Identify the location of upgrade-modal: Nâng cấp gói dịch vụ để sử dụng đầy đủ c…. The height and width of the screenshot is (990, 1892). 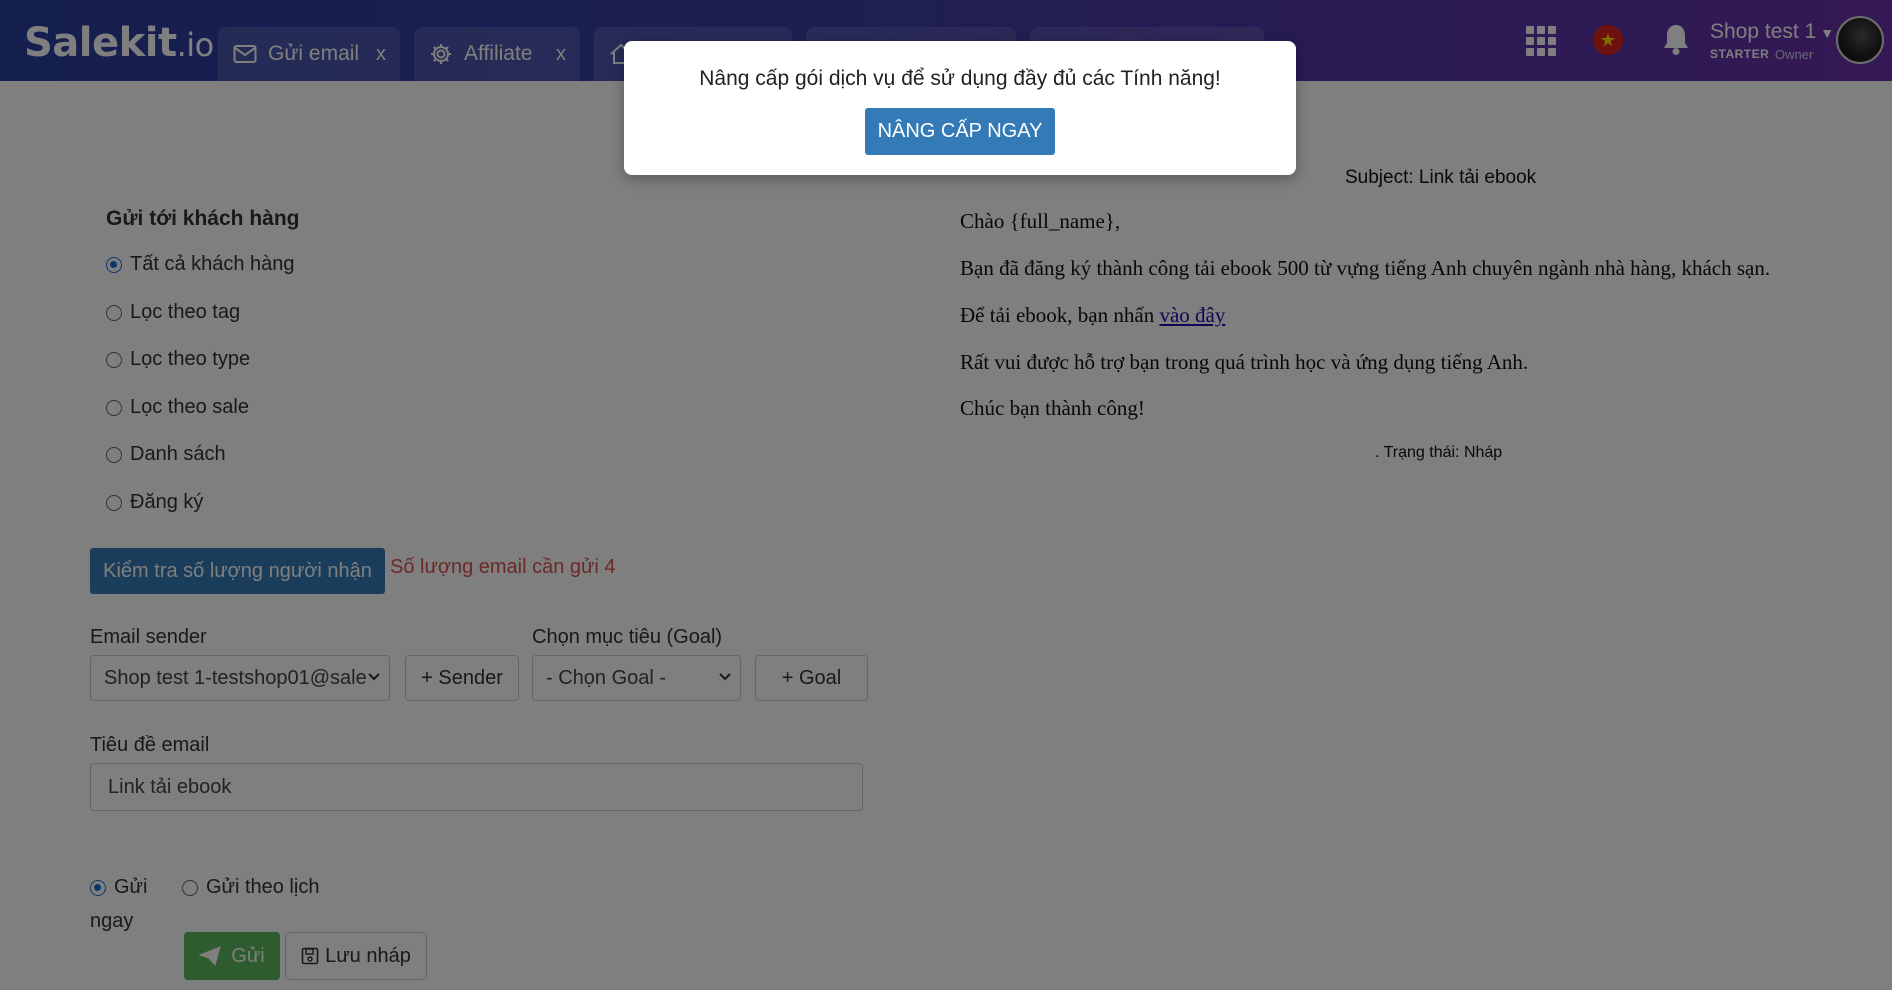
(960, 108).